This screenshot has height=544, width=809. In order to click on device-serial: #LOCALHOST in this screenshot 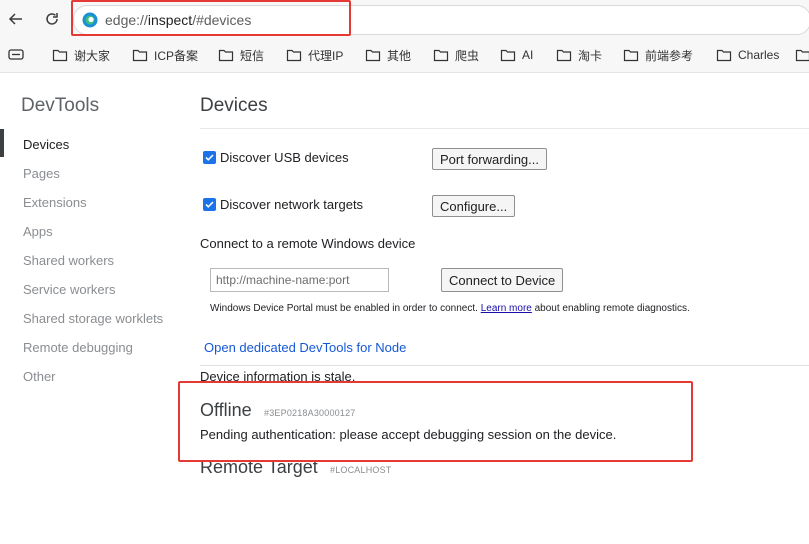, I will do `click(361, 470)`.